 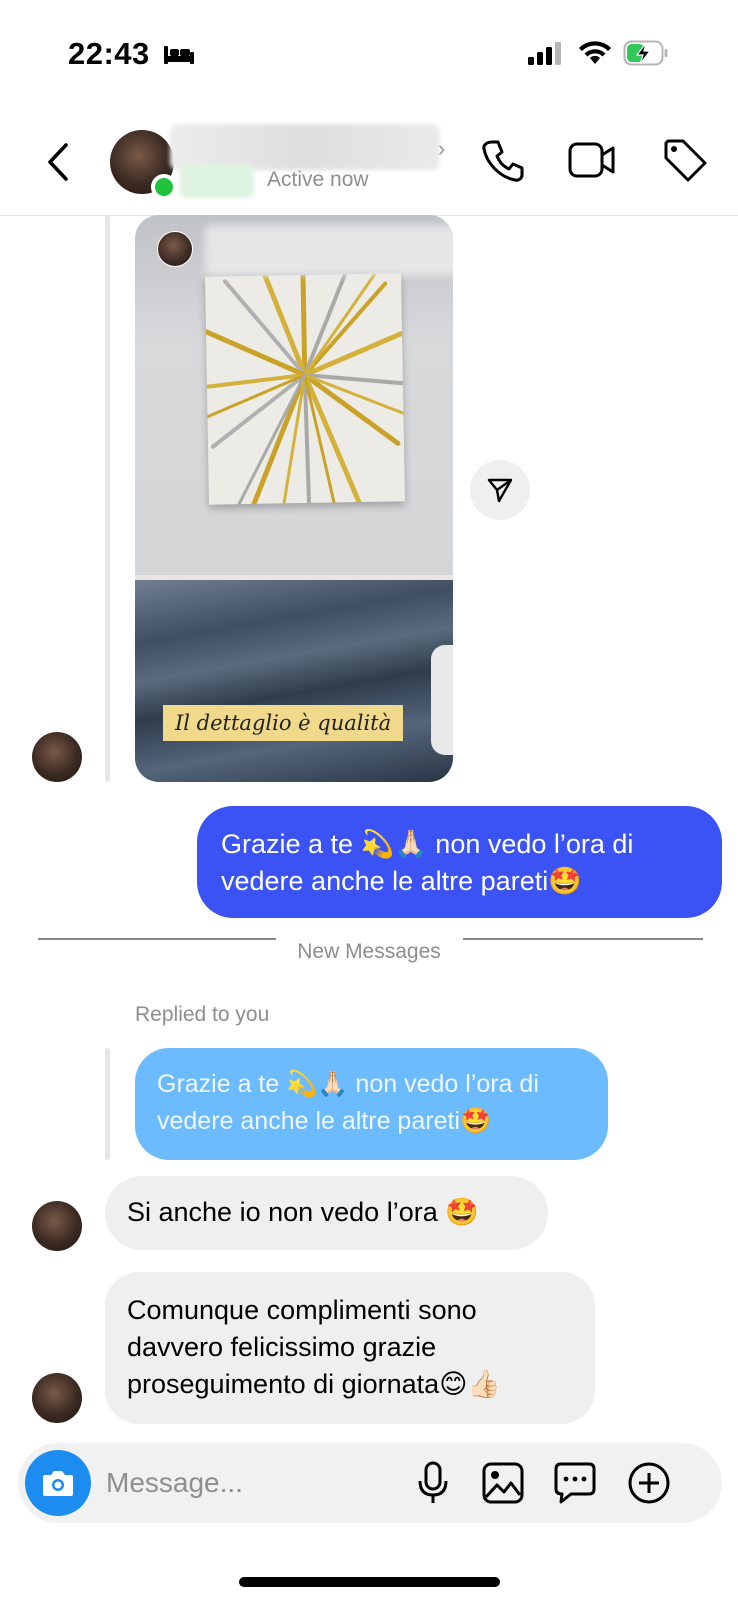 I want to click on post-image-sofa, so click(x=442, y=700).